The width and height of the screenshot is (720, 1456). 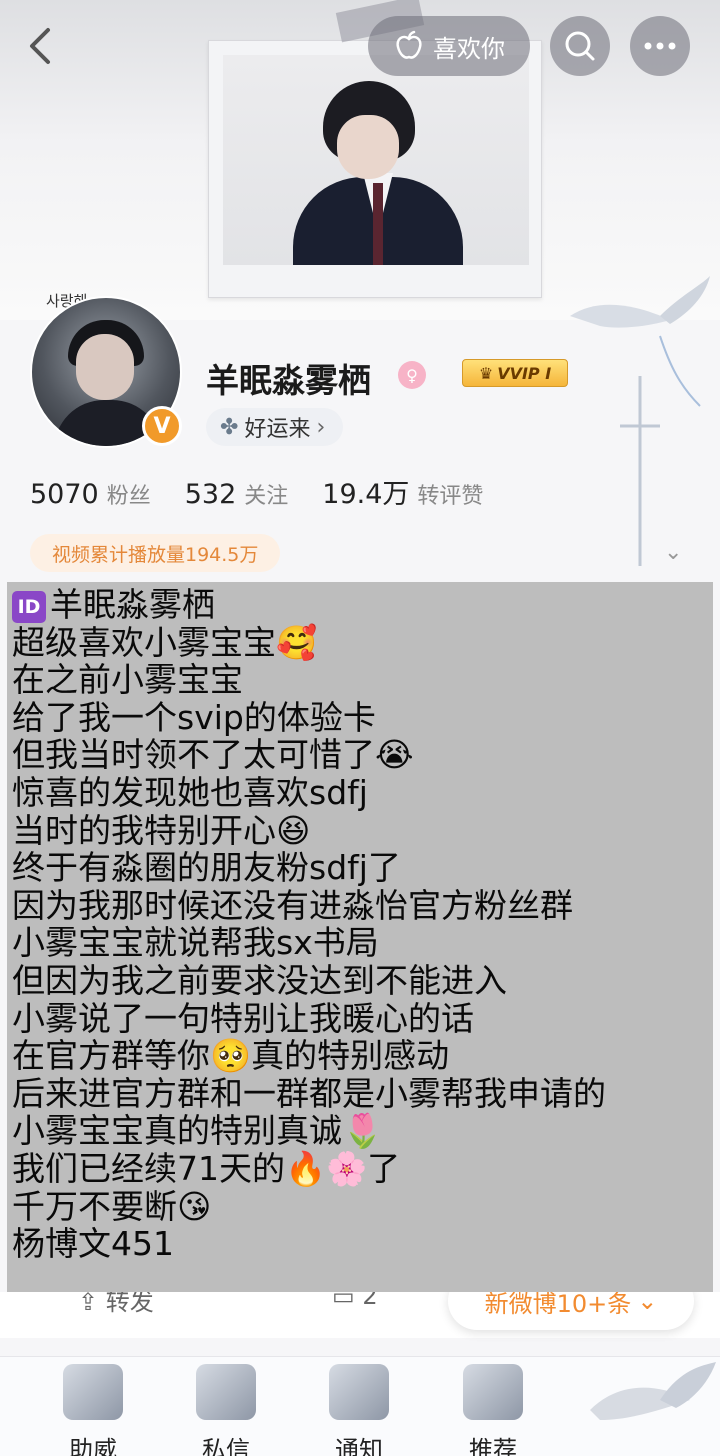 I want to click on more-dots-icon, so click(x=660, y=46).